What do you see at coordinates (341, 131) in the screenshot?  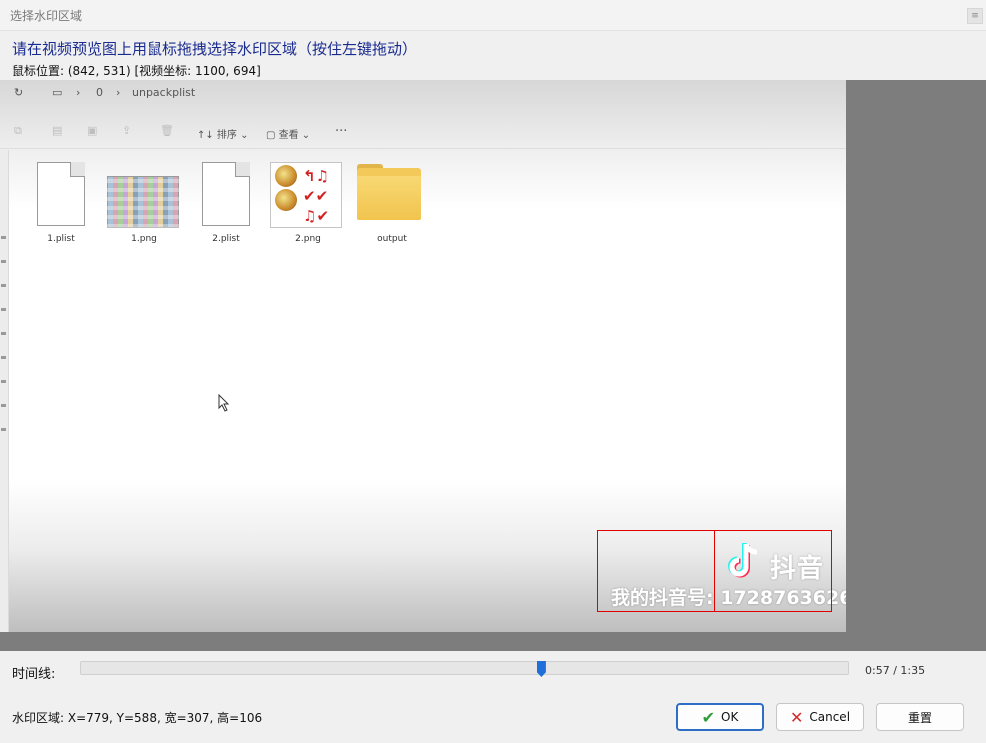 I see `more-icon: ···` at bounding box center [341, 131].